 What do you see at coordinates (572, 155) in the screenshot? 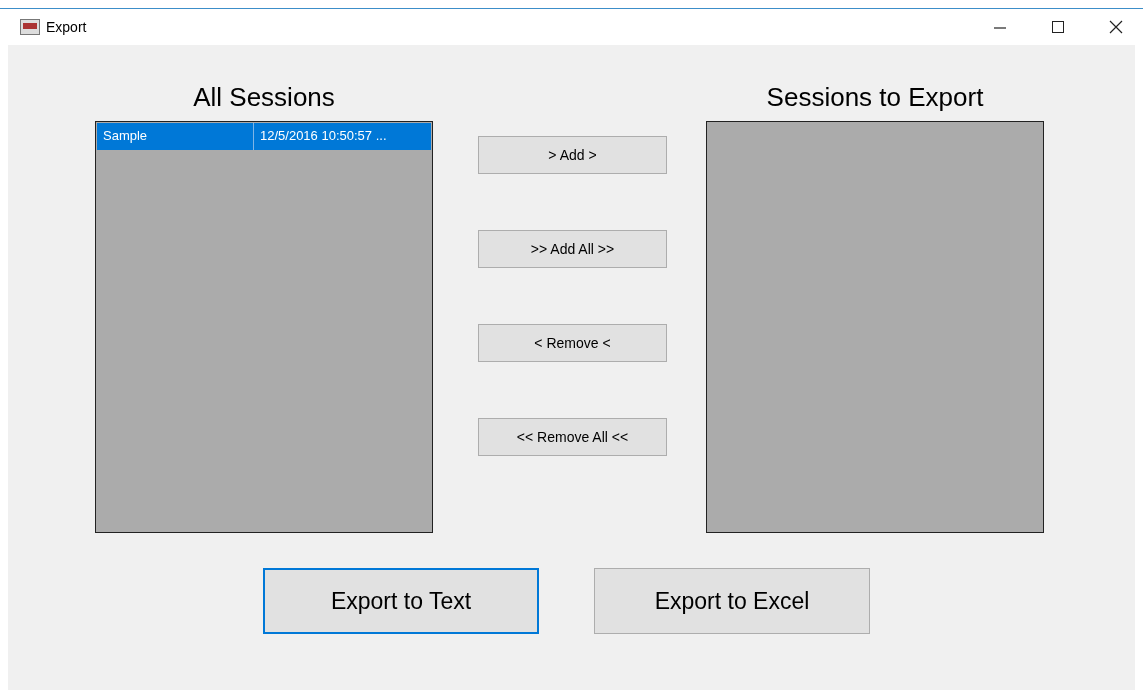
I see `transfer-button: > Add >` at bounding box center [572, 155].